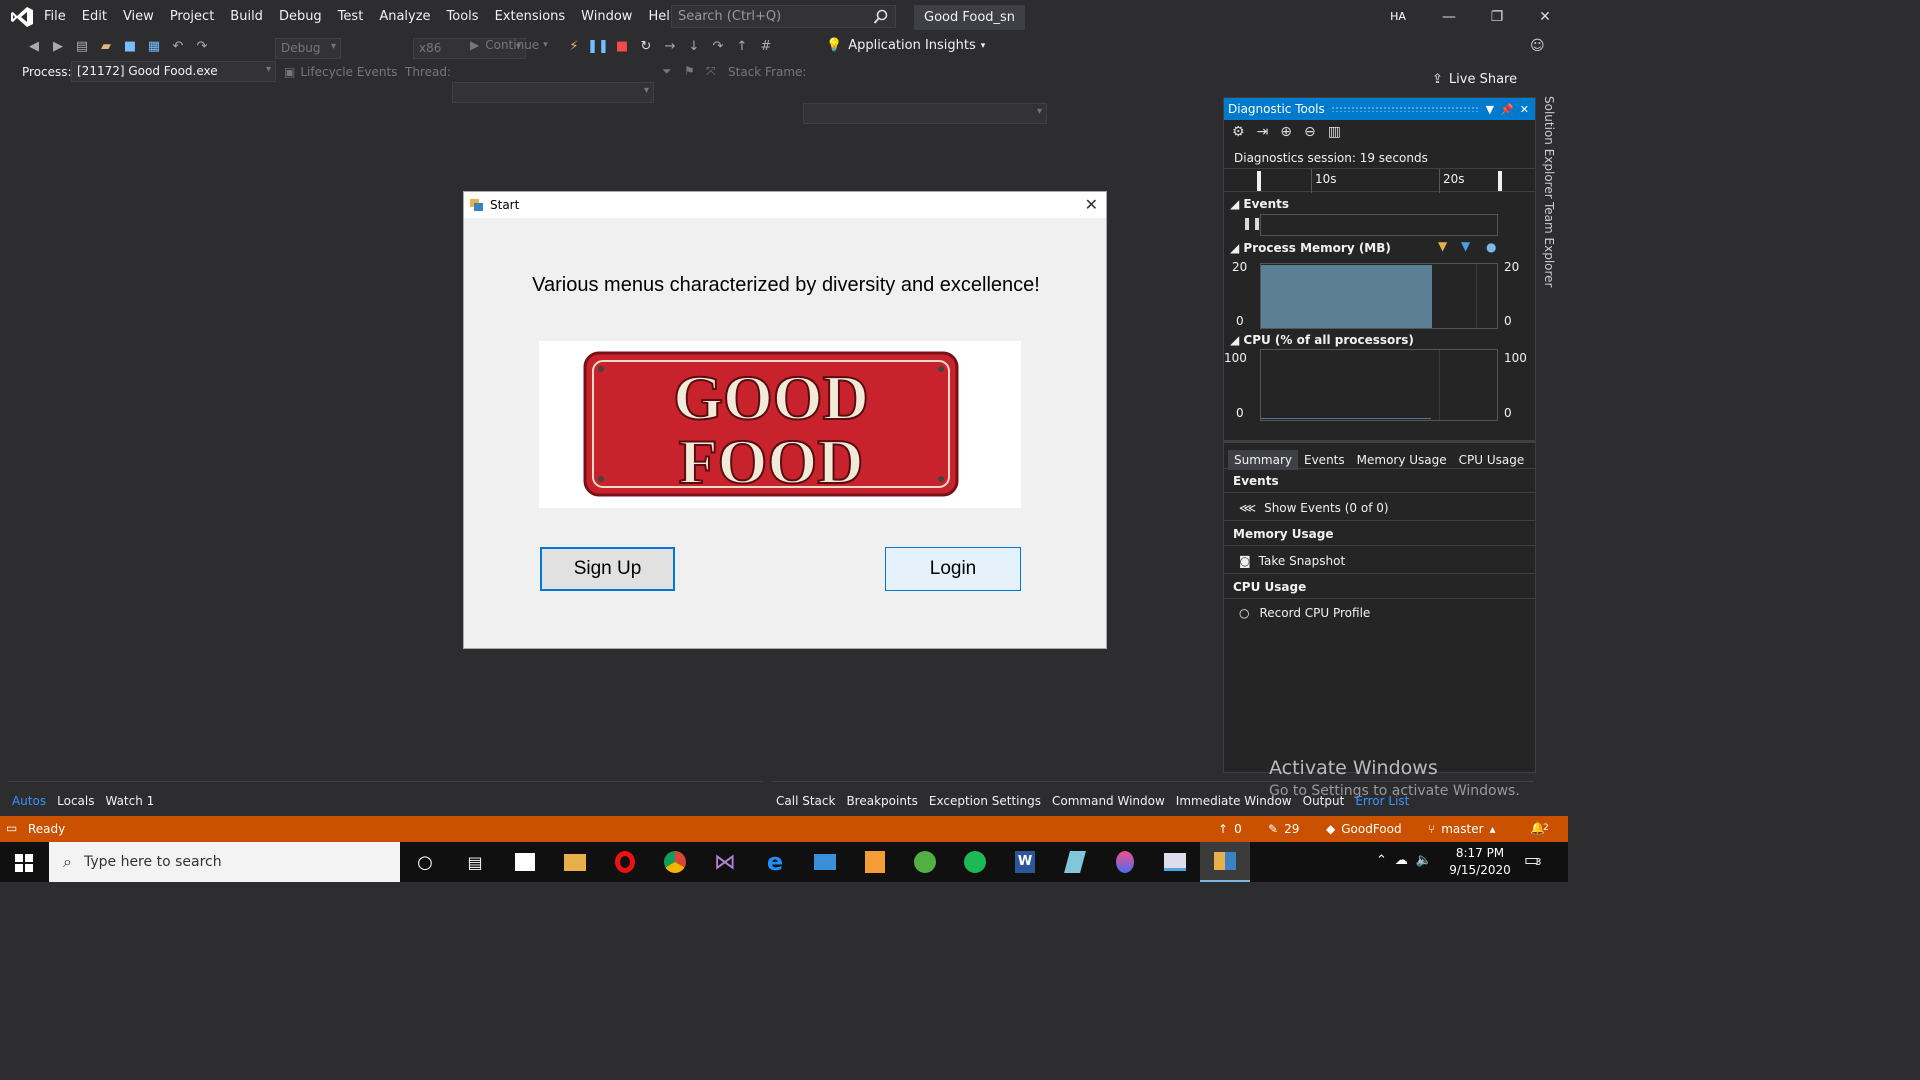 The height and width of the screenshot is (1080, 1920). I want to click on mail-icon, so click(825, 862).